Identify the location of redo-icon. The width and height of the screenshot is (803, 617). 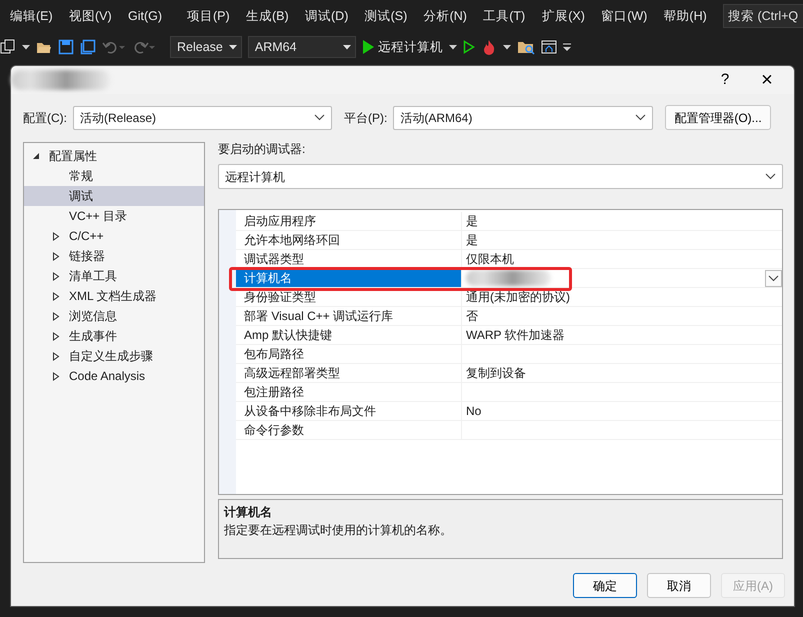
(144, 47).